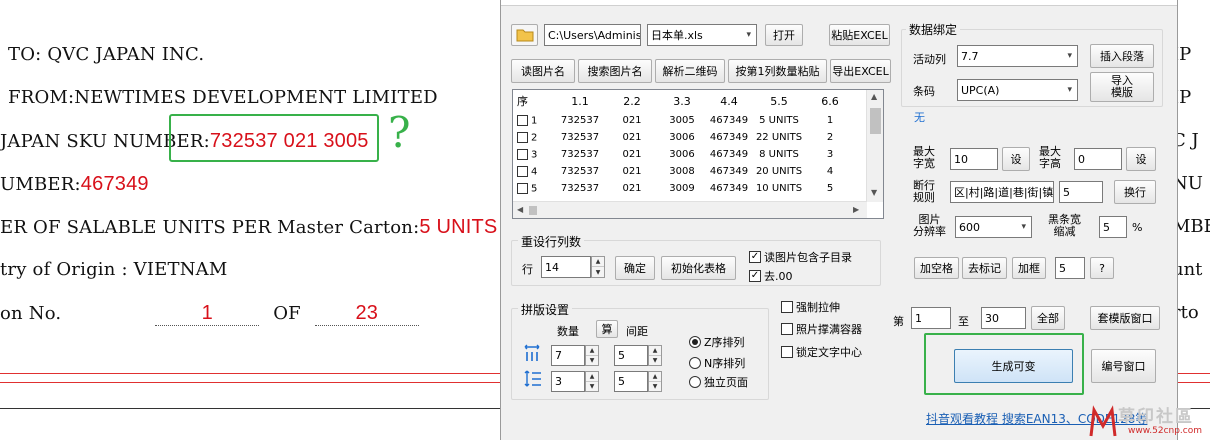  I want to click on table-cell: 20 UNITS, so click(779, 171).